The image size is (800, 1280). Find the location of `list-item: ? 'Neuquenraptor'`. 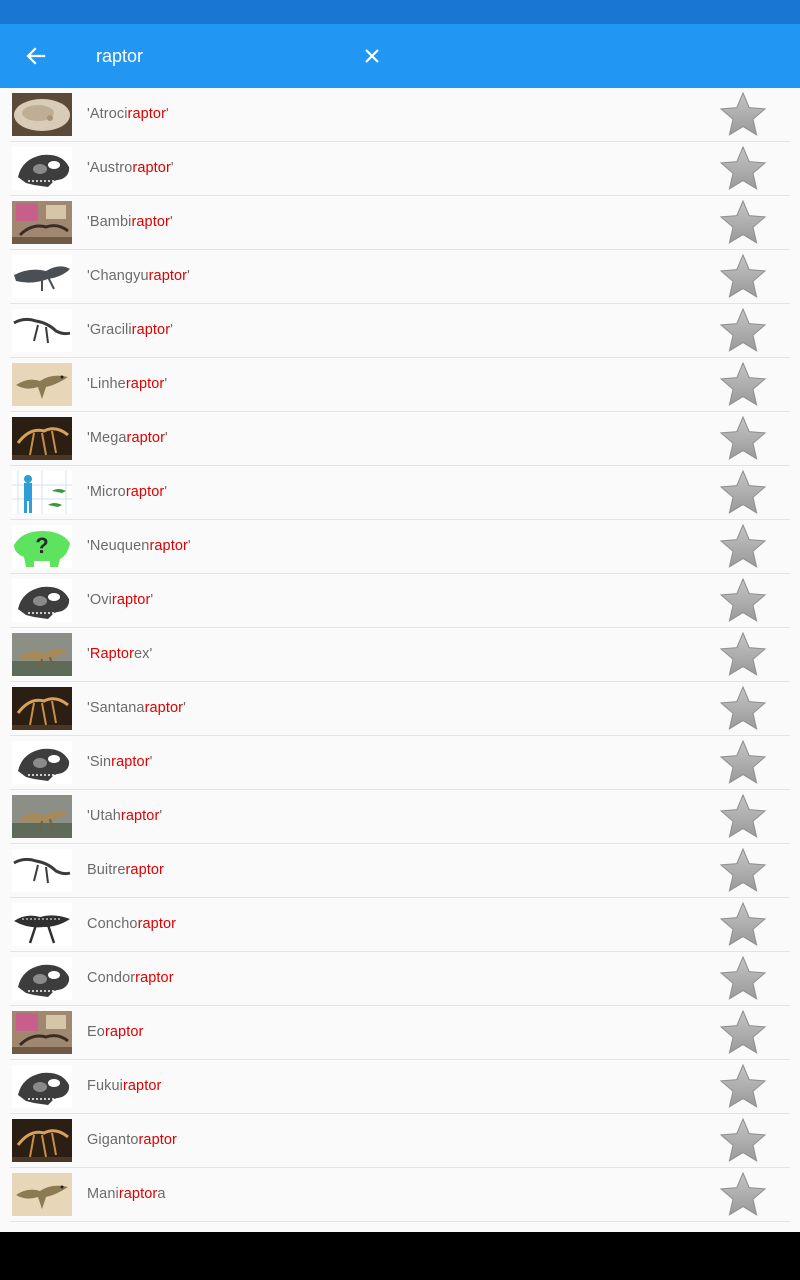

list-item: ? 'Neuquenraptor' is located at coordinates (400, 547).